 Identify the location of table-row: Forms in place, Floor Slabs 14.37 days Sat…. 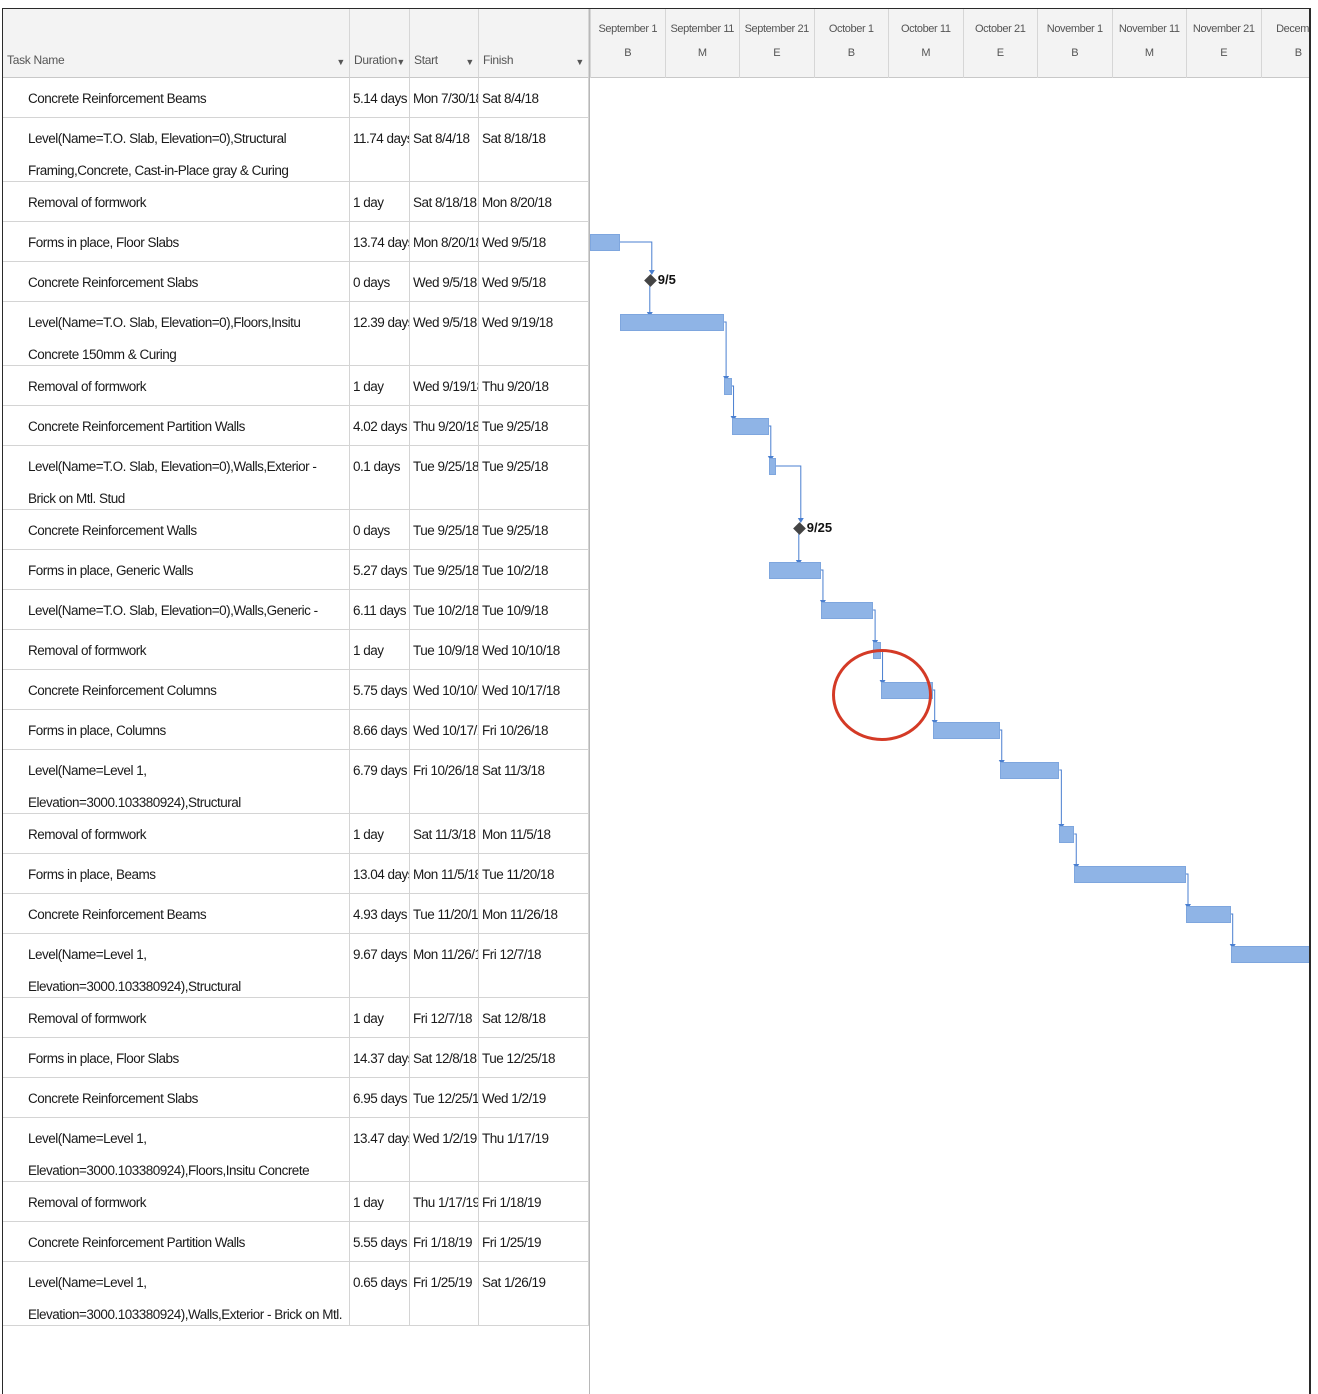
(296, 1058).